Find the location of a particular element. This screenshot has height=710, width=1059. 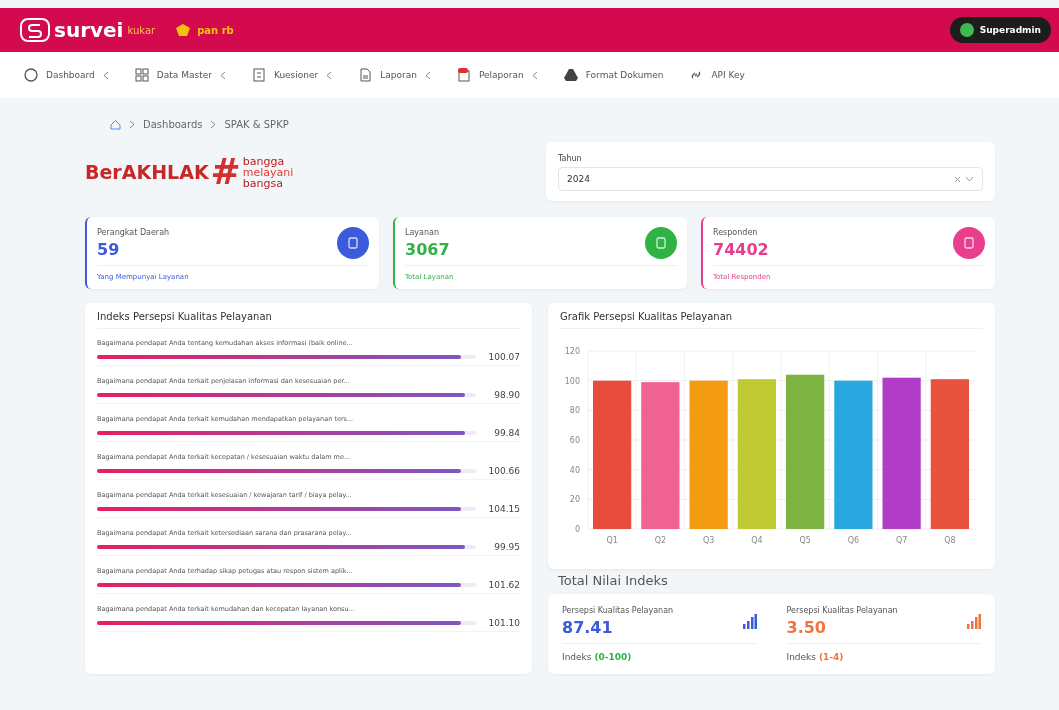

index-range: (1-4) is located at coordinates (831, 657).